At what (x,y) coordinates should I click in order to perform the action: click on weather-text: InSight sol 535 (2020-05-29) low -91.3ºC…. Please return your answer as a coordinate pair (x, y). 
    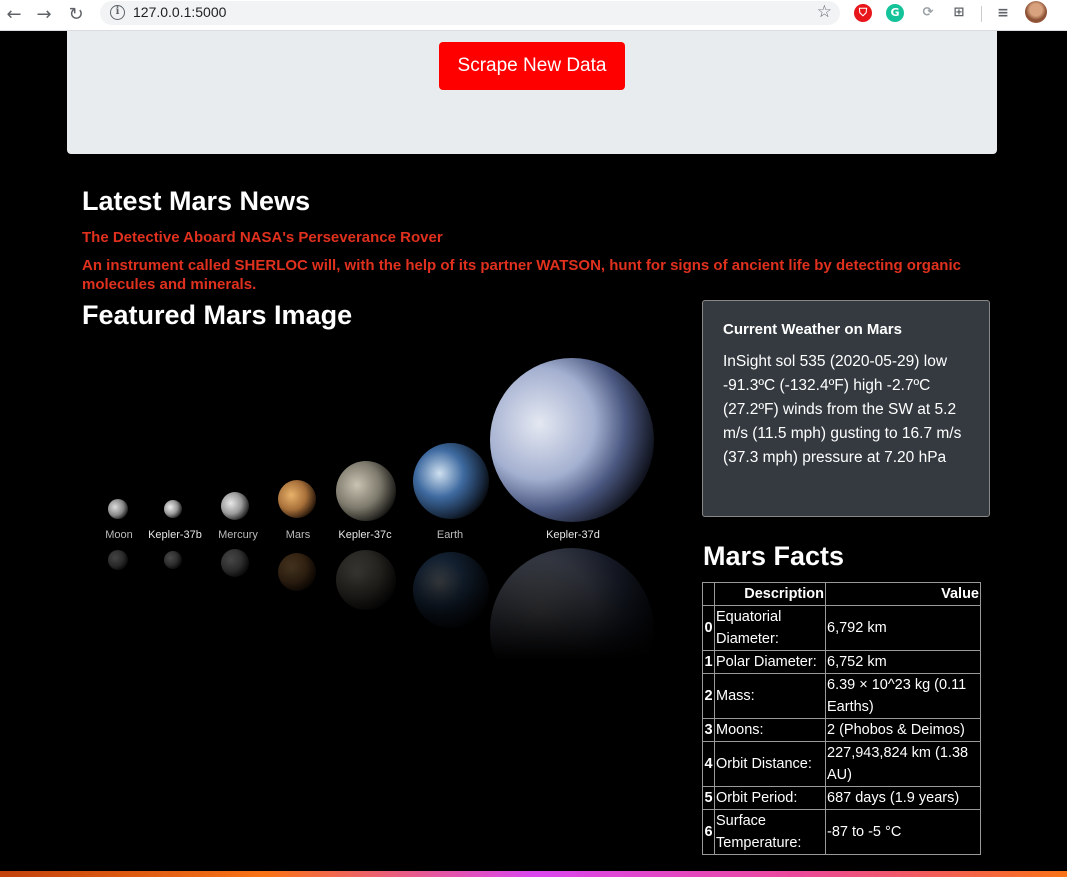
    Looking at the image, I should click on (842, 409).